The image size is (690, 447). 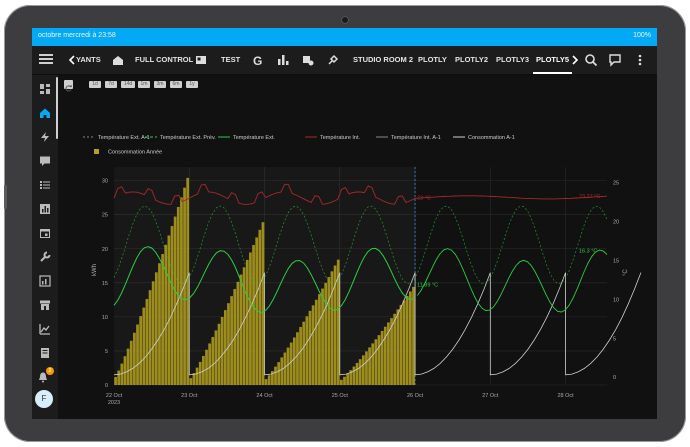 What do you see at coordinates (72, 60) in the screenshot?
I see `chevron-left-icon` at bounding box center [72, 60].